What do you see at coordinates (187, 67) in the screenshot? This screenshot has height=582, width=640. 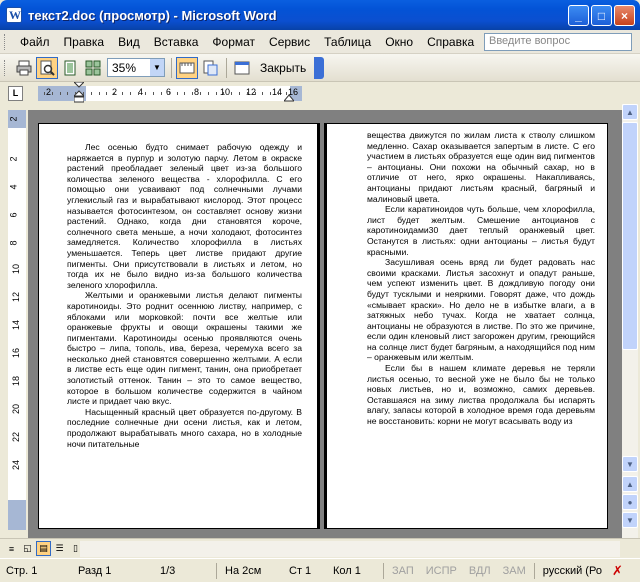 I see `view-ruler-icon` at bounding box center [187, 67].